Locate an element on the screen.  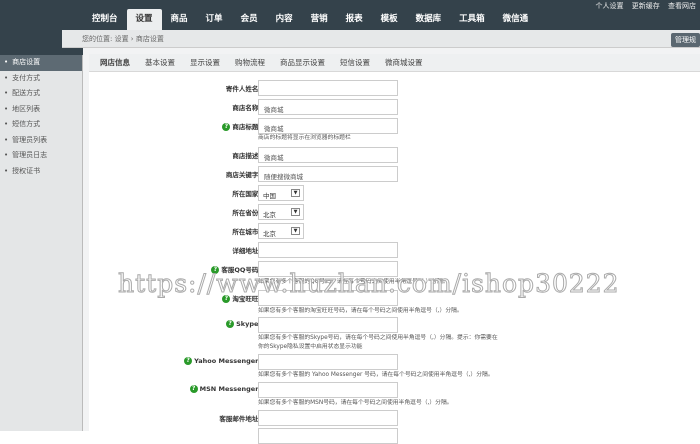
sidebar-item-regions: • 地区列表 is located at coordinates (41, 110).